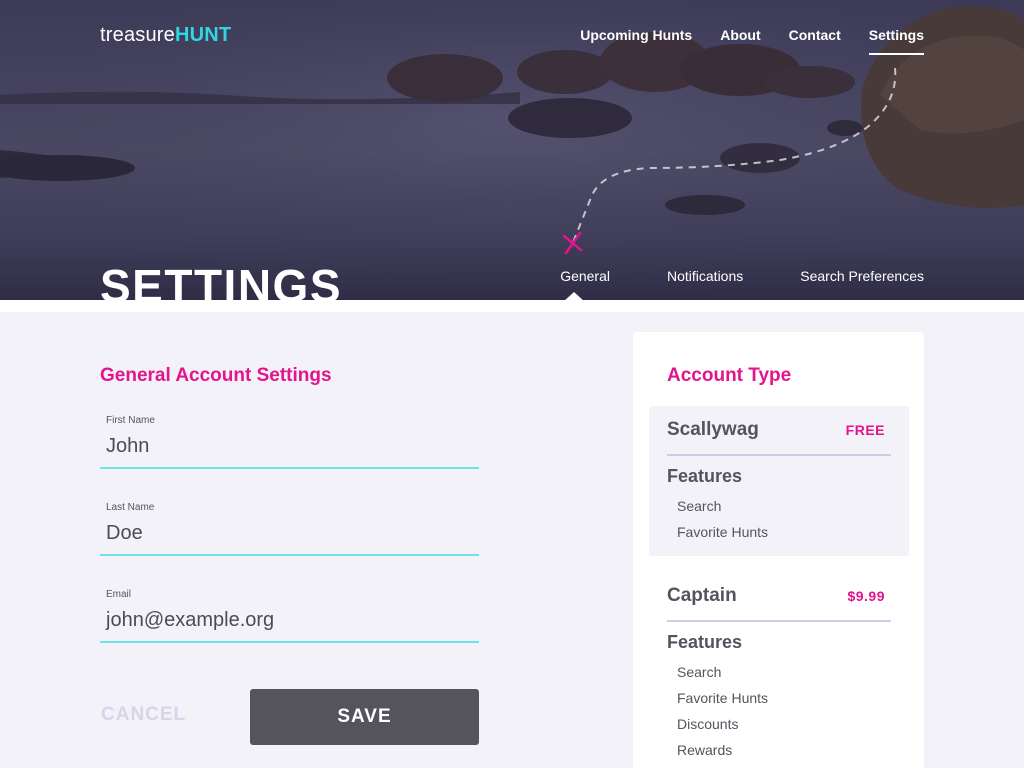 The height and width of the screenshot is (768, 1024). What do you see at coordinates (221, 280) in the screenshot?
I see `page-title: SETTINGS` at bounding box center [221, 280].